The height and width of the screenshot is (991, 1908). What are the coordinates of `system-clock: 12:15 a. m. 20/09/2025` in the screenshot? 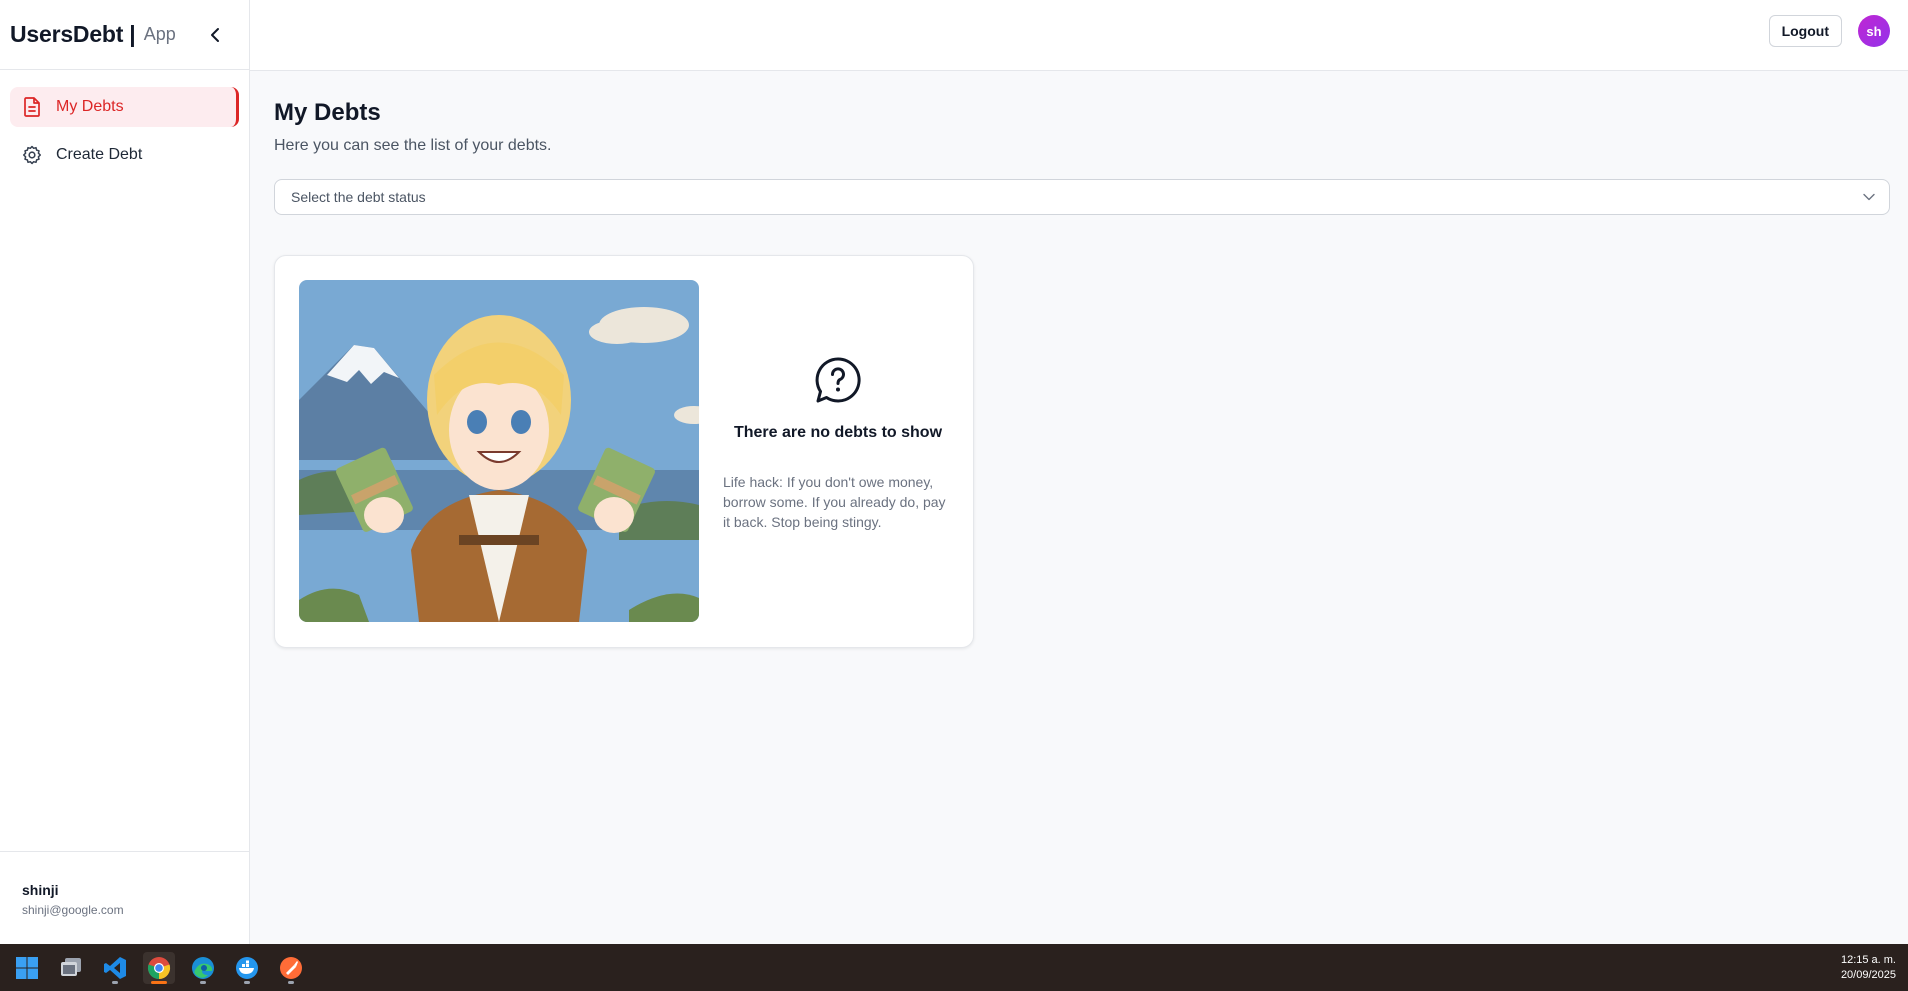 It's located at (1868, 968).